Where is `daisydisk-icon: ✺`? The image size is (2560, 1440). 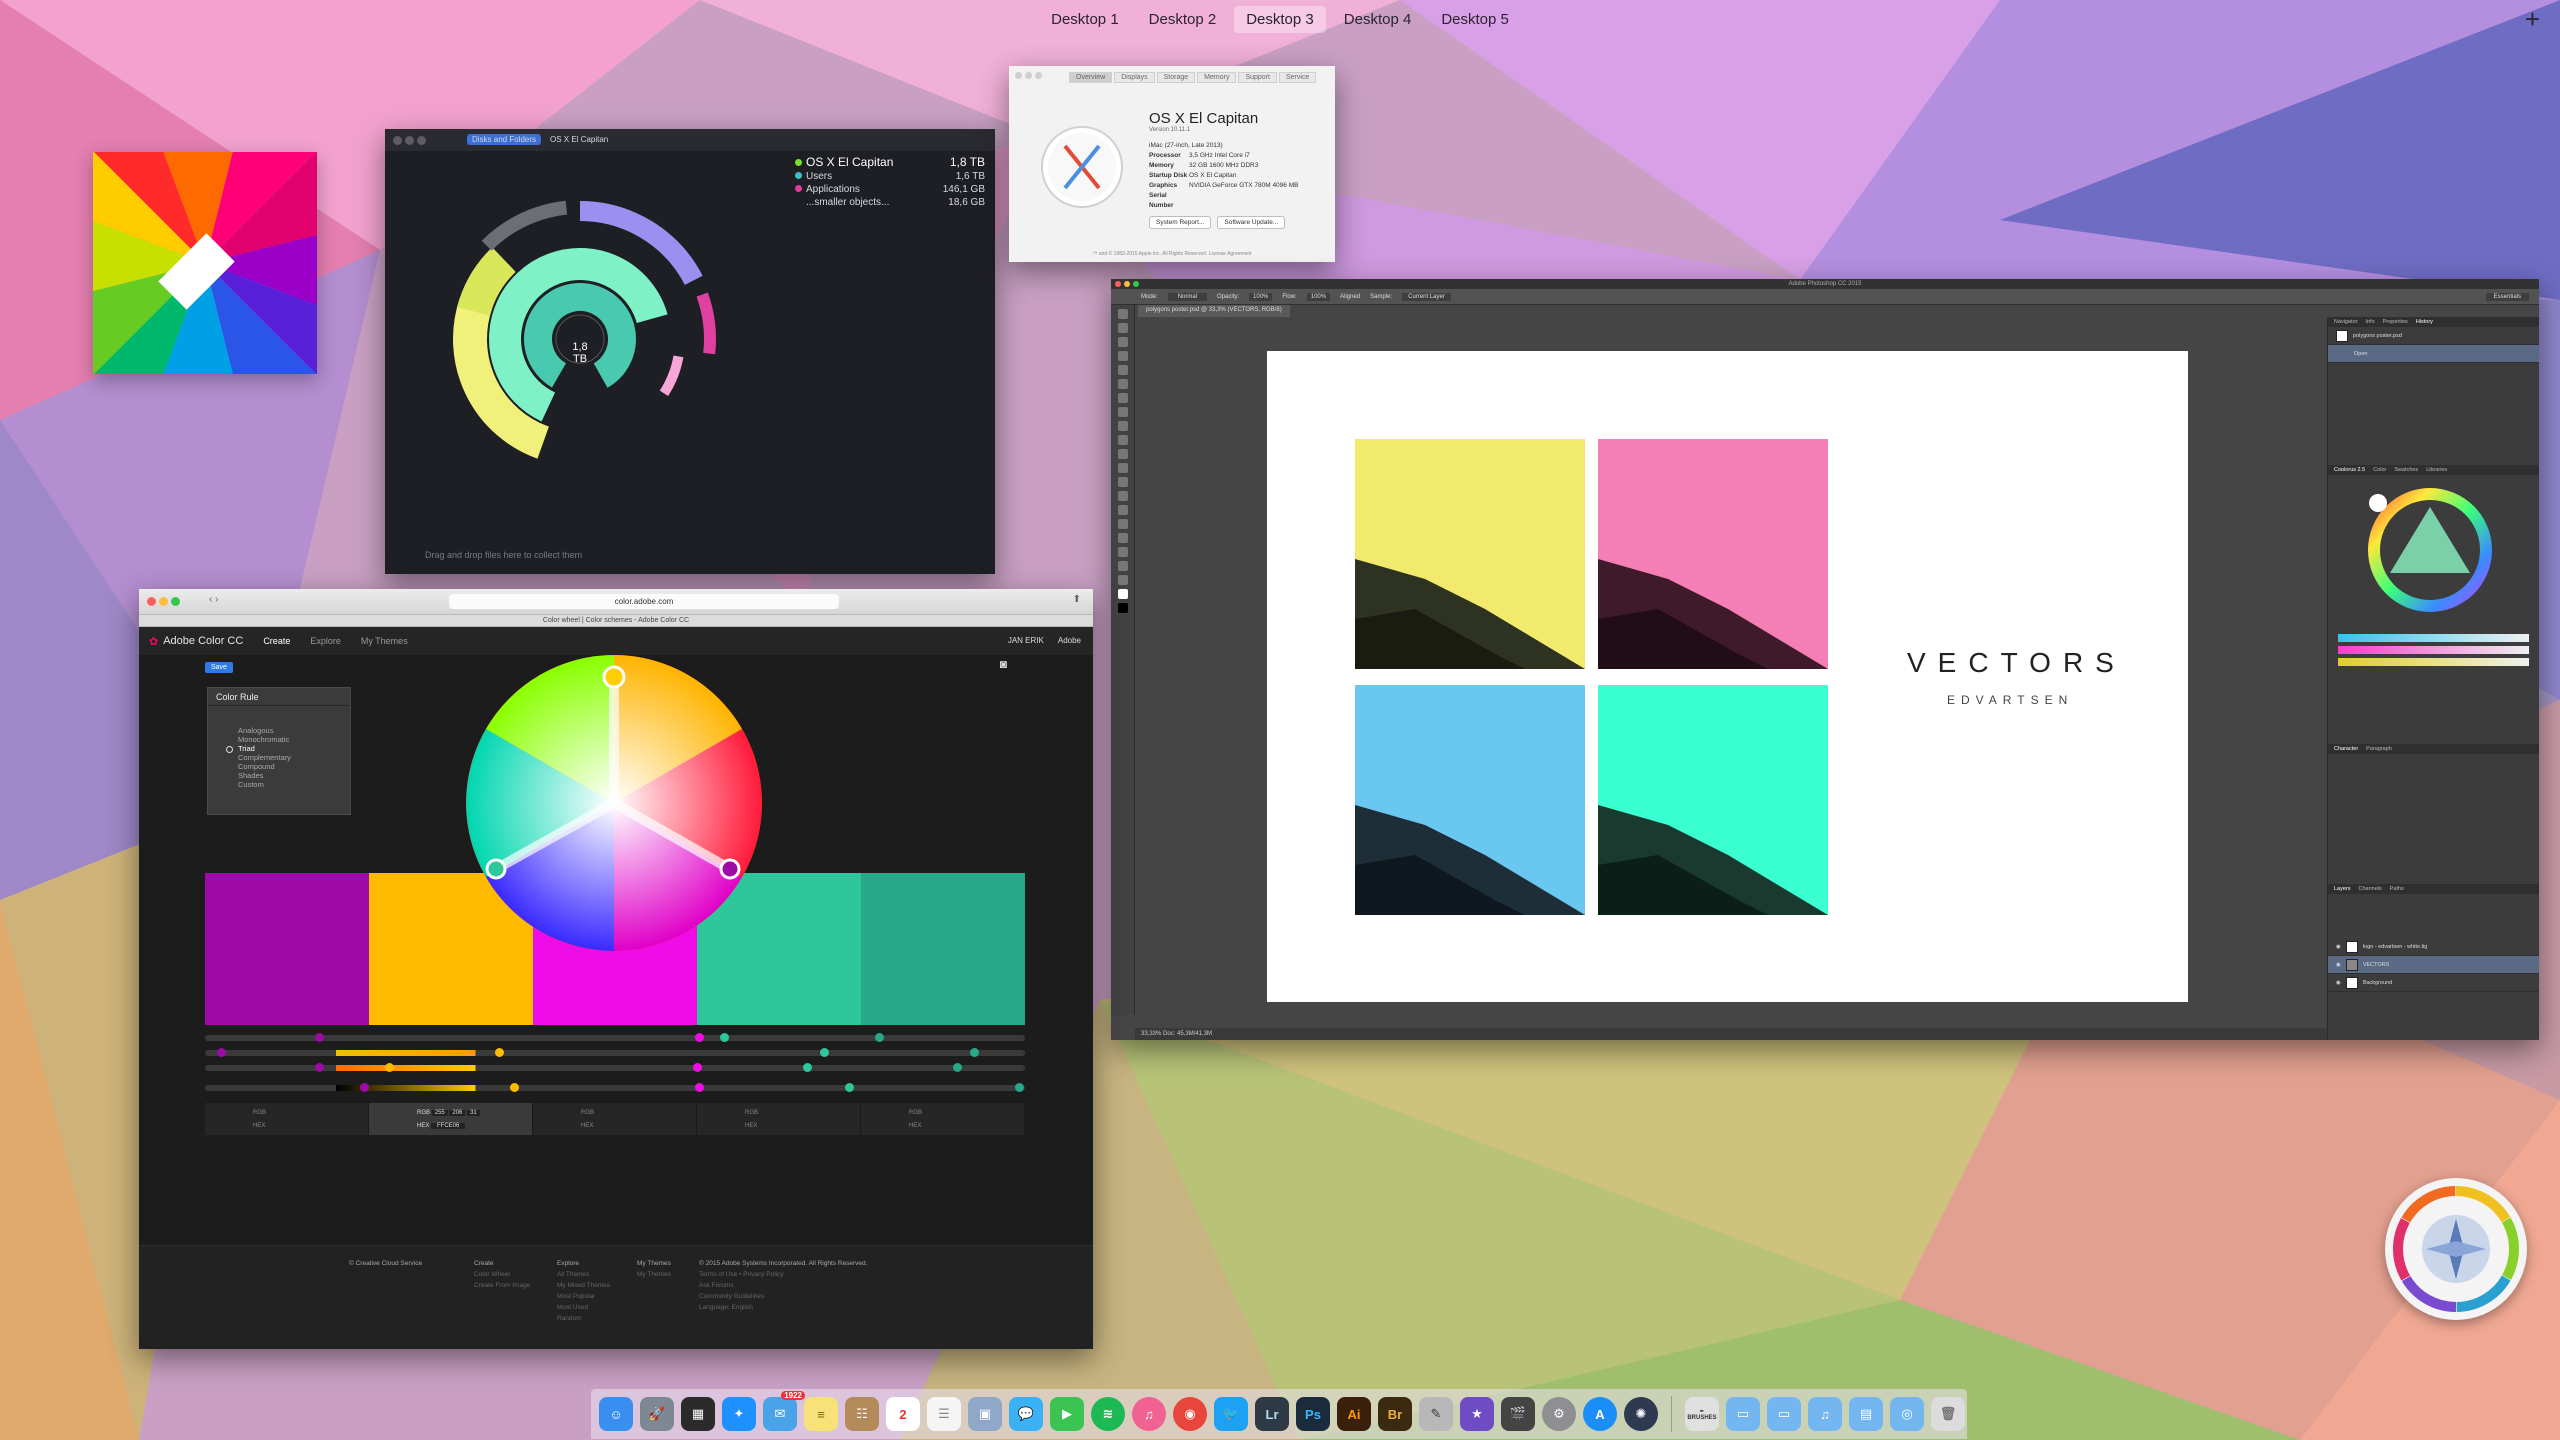 daisydisk-icon: ✺ is located at coordinates (1641, 1414).